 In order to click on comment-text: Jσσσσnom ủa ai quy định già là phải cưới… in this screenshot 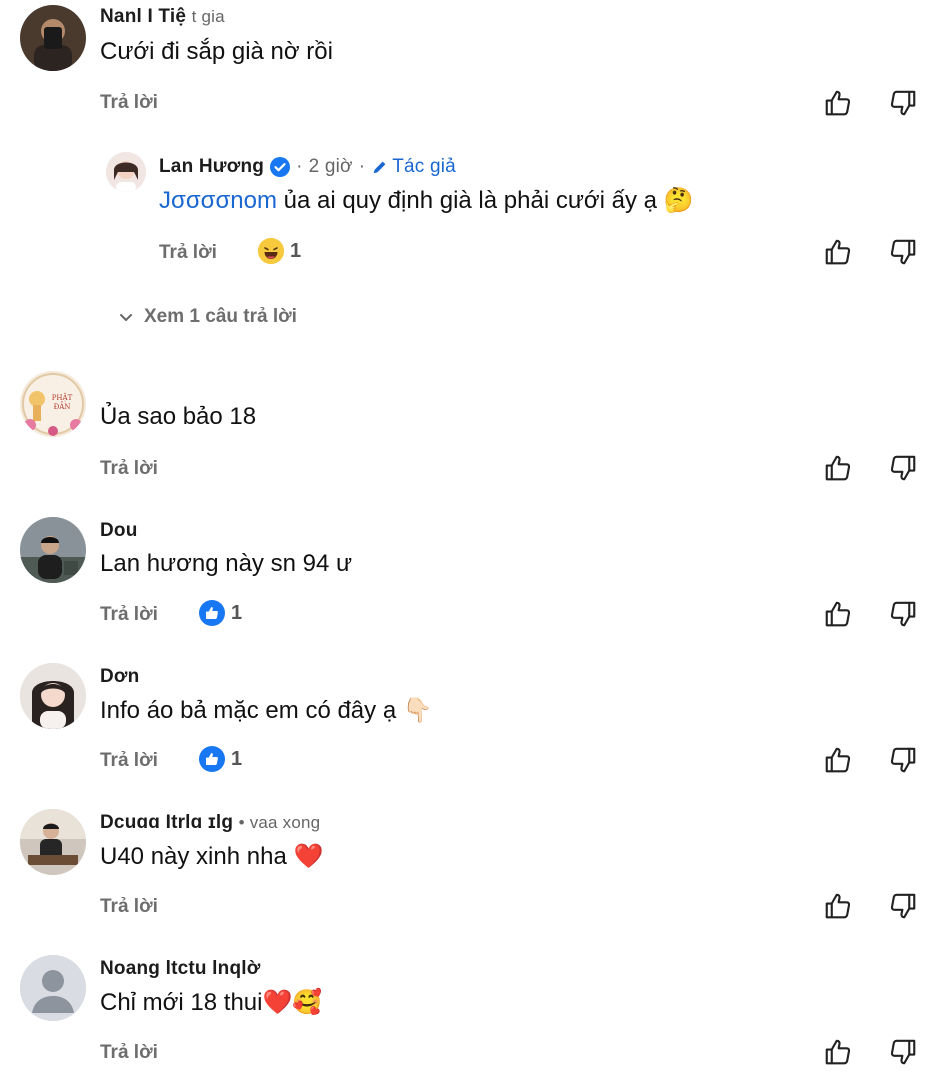, I will do `click(426, 200)`.